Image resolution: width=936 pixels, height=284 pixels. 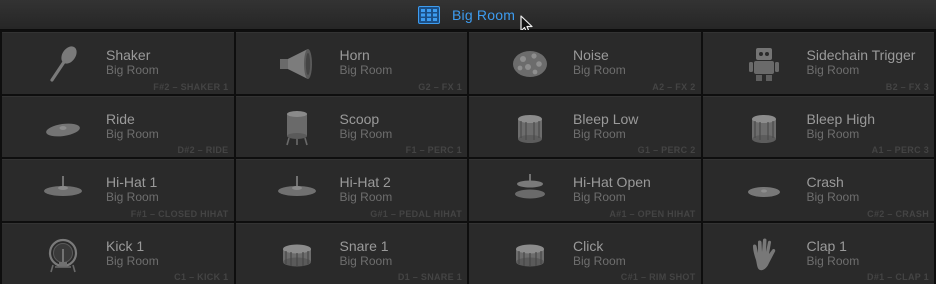 I want to click on drum-pad-click: Click Big Room C#1 – RIM SHOT, so click(x=585, y=253).